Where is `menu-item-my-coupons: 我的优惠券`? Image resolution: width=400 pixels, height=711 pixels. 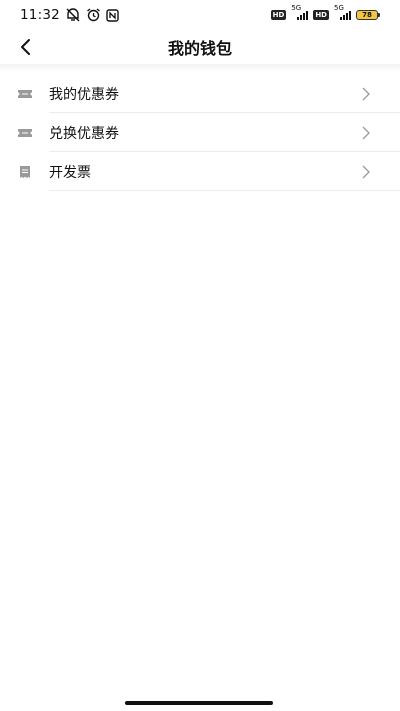
menu-item-my-coupons: 我的优惠券 is located at coordinates (200, 93).